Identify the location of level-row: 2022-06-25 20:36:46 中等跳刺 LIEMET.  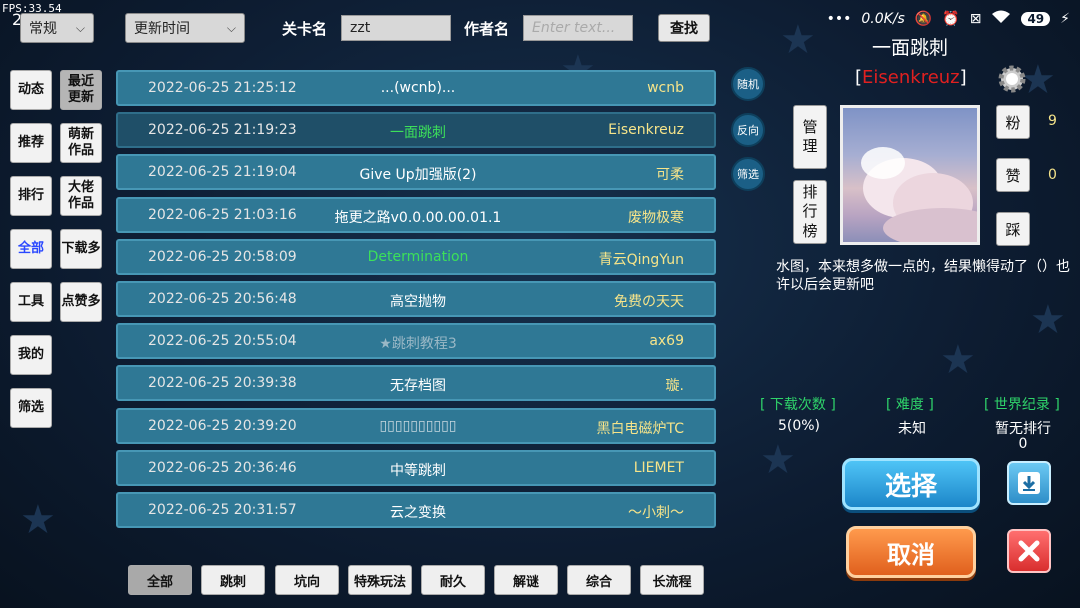
(416, 467).